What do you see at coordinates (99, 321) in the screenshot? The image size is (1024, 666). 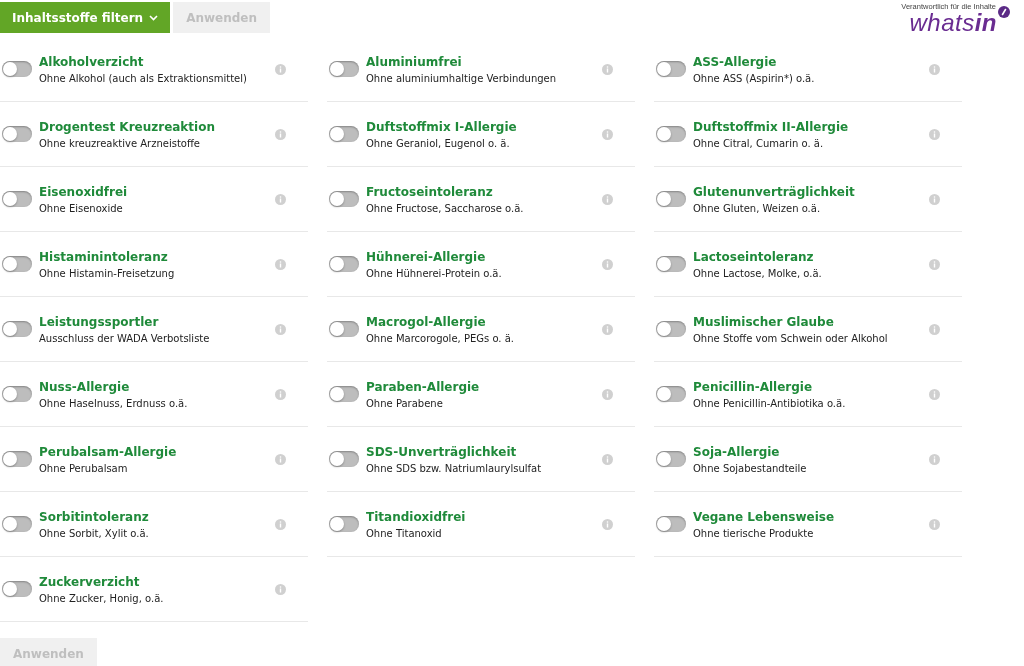 I see `filter-title: Leistungssportler` at bounding box center [99, 321].